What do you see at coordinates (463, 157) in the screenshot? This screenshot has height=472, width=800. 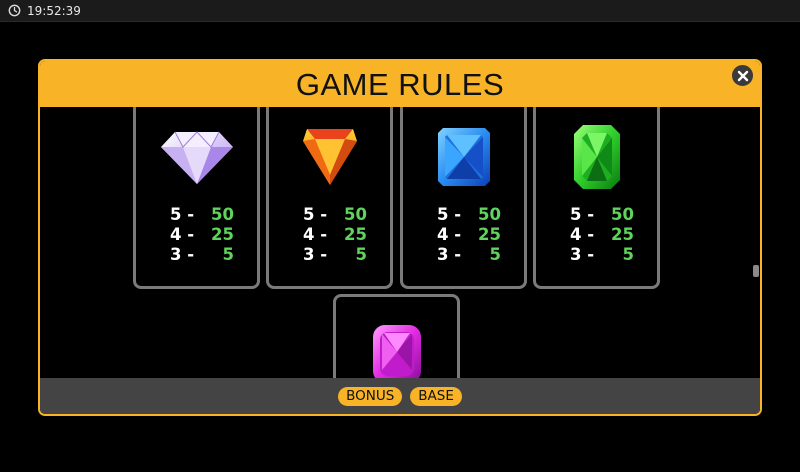 I see `sapphire-icon` at bounding box center [463, 157].